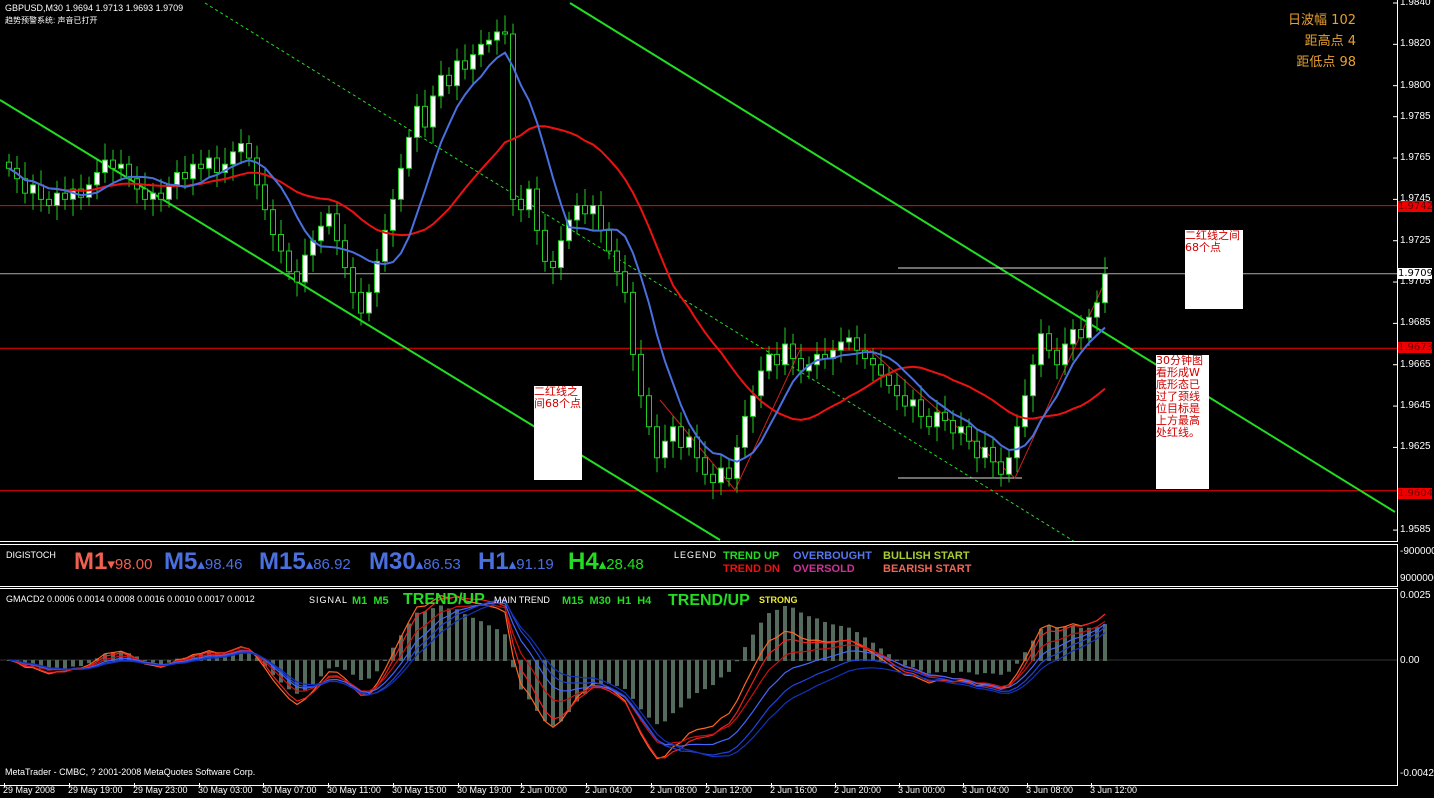  Describe the element at coordinates (1415, 273) in the screenshot. I see `price-tag-current: 1.9709` at that location.